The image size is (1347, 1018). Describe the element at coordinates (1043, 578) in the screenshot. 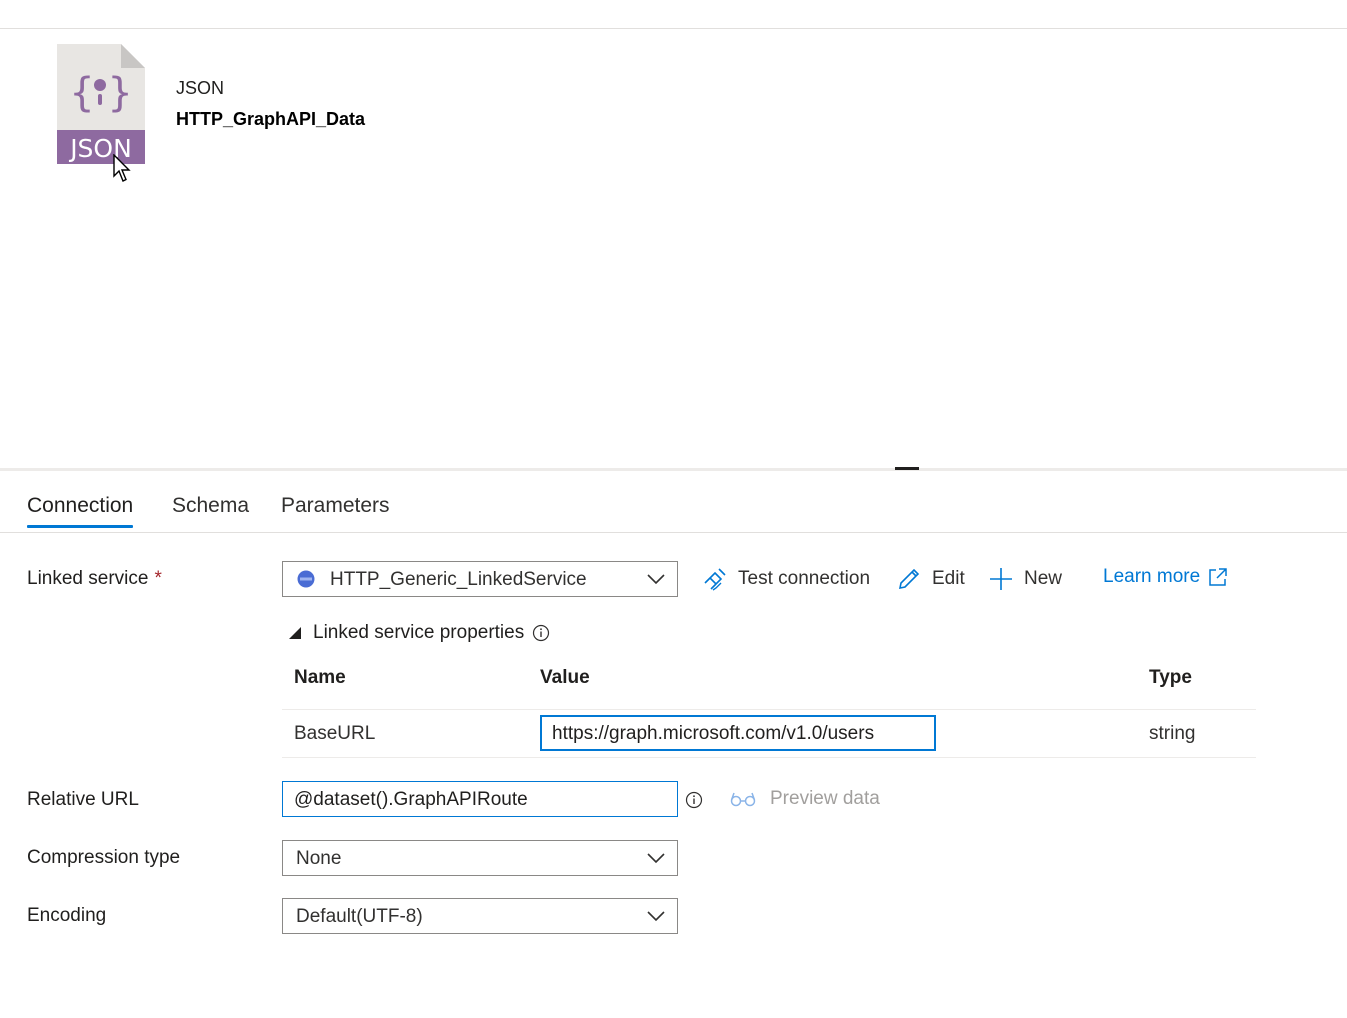

I see `new-label: New` at that location.